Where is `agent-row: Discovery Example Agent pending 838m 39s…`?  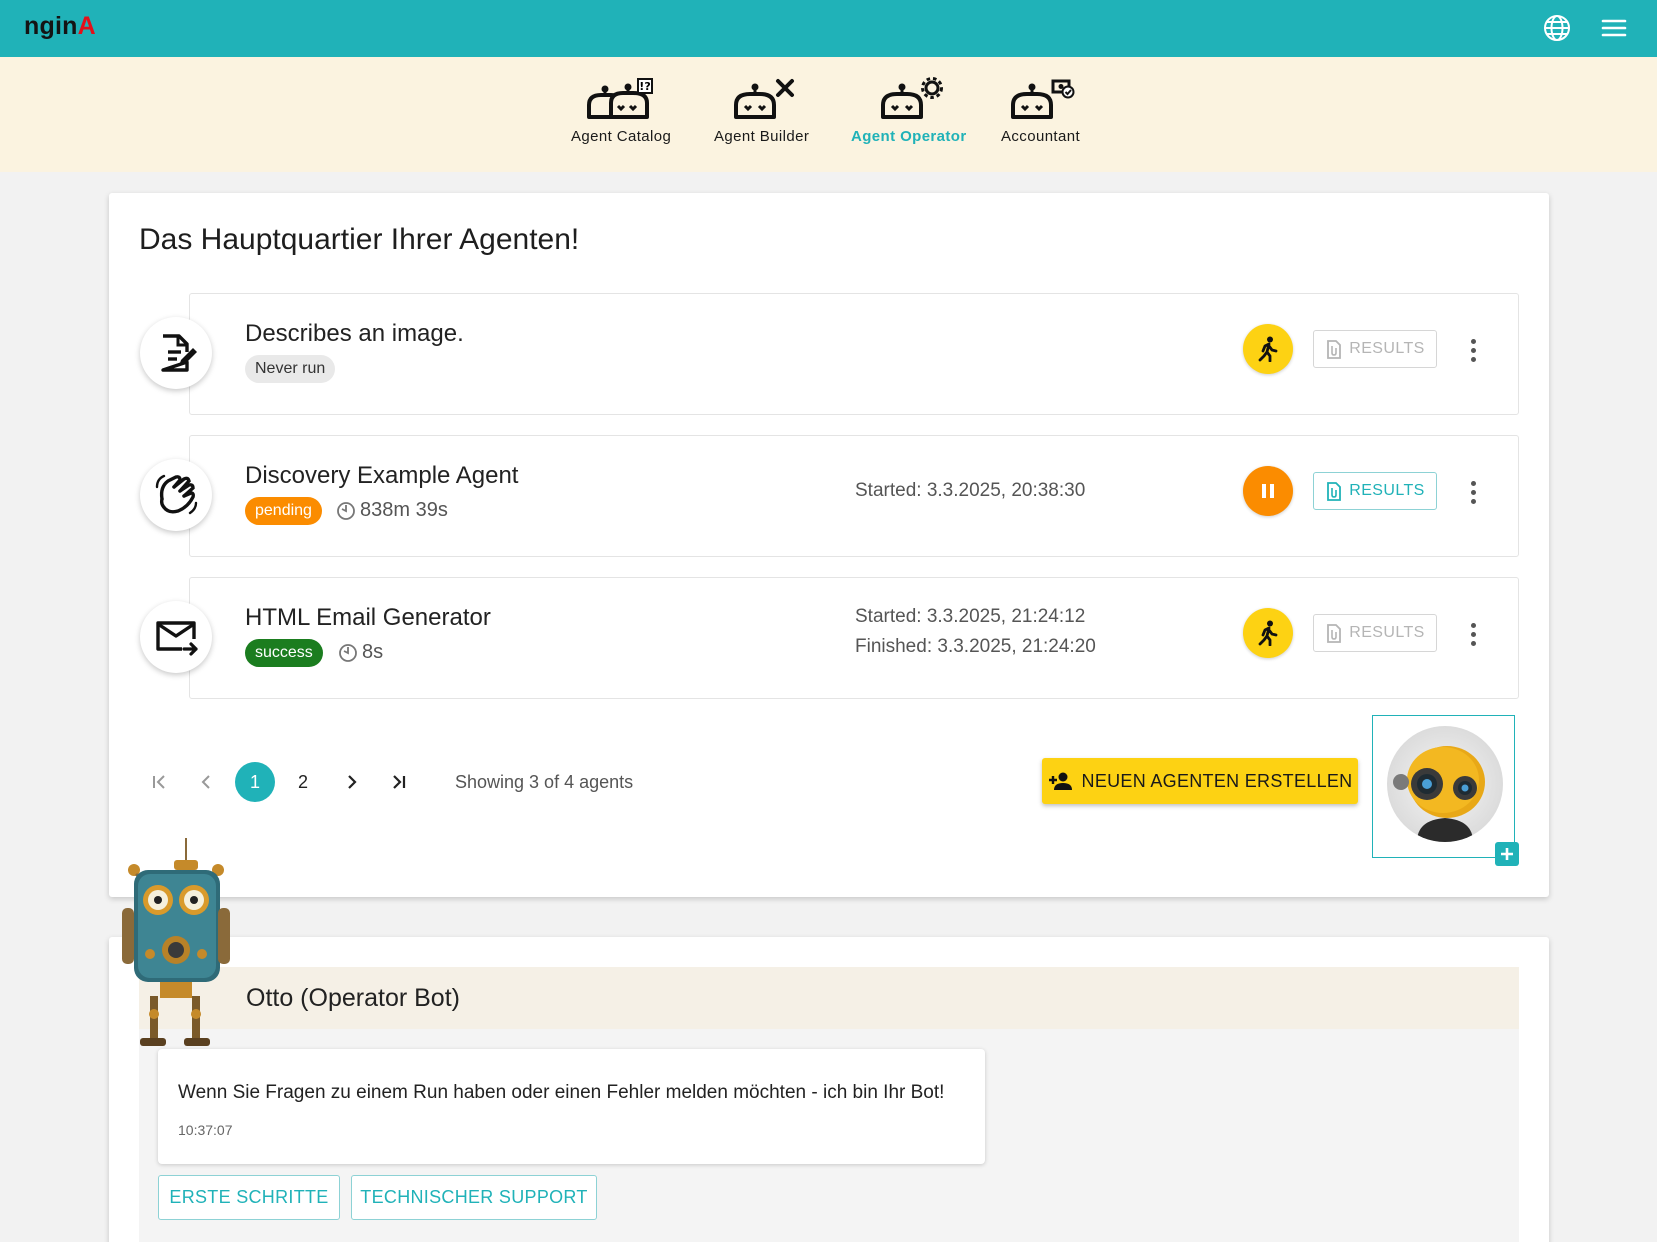
agent-row: Discovery Example Agent pending 838m 39s… is located at coordinates (829, 496).